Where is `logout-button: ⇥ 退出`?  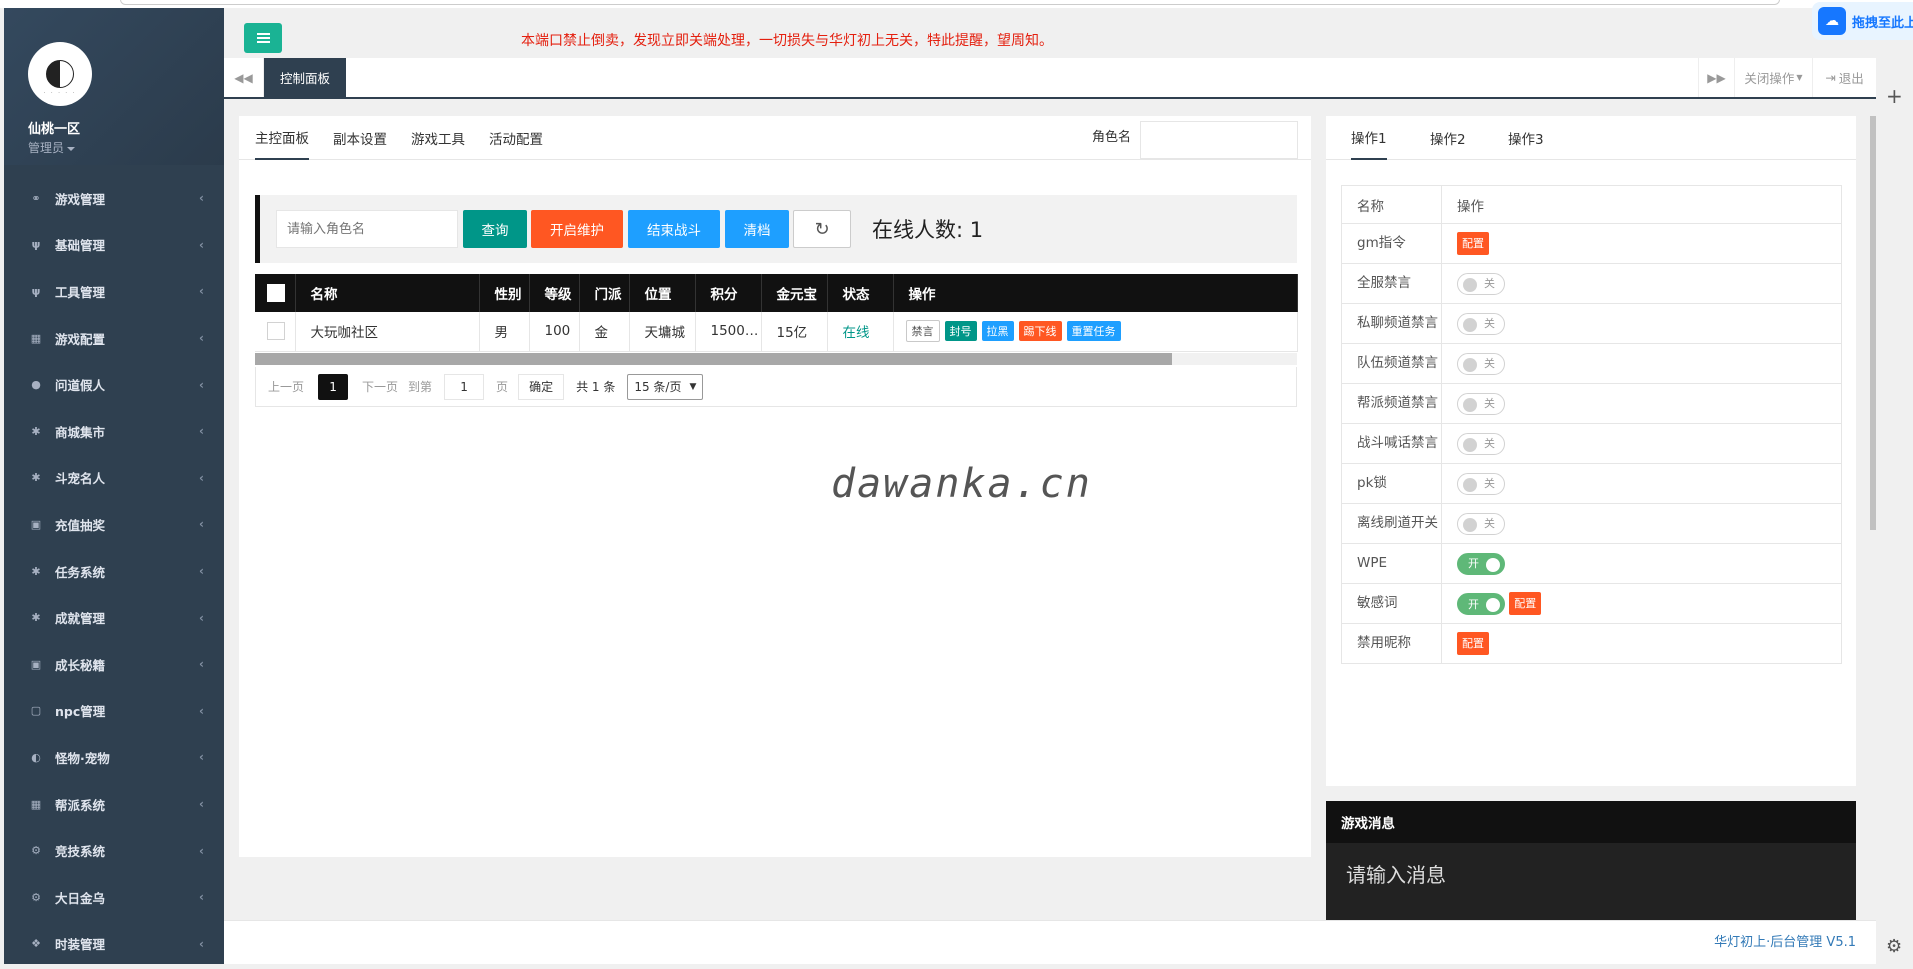 logout-button: ⇥ 退出 is located at coordinates (1844, 77).